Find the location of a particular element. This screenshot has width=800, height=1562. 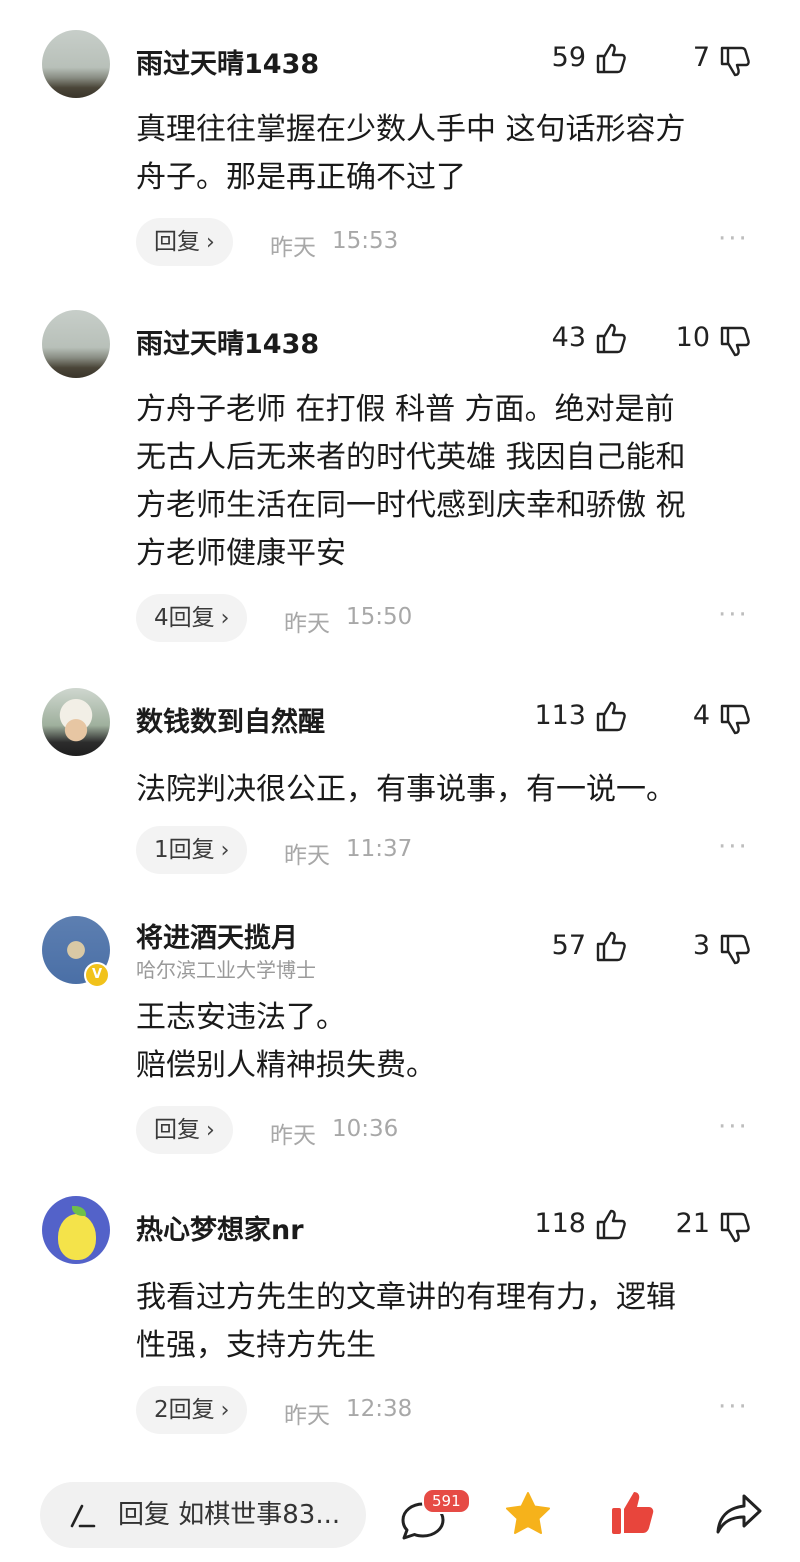

like-count: 57 is located at coordinates (568, 945).